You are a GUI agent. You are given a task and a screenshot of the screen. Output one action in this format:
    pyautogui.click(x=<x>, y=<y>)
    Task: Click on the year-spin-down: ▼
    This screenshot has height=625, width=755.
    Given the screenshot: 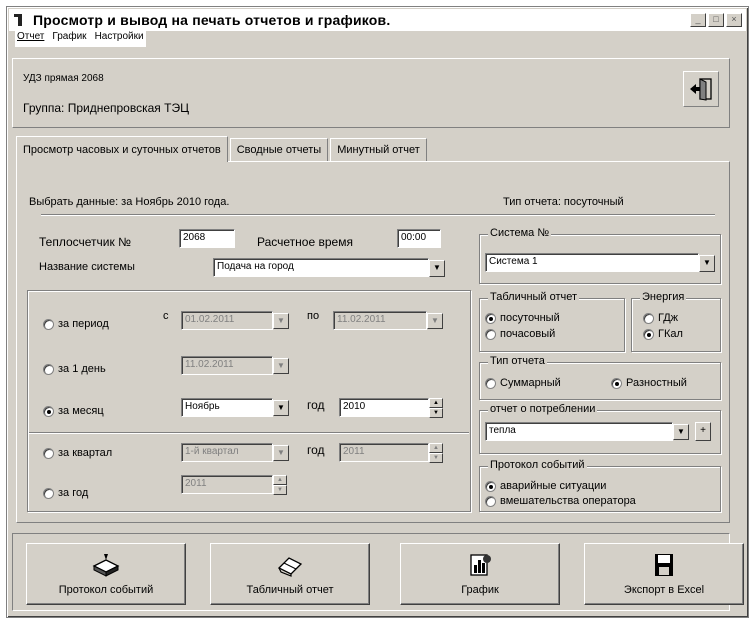 What is the action you would take?
    pyautogui.click(x=280, y=490)
    